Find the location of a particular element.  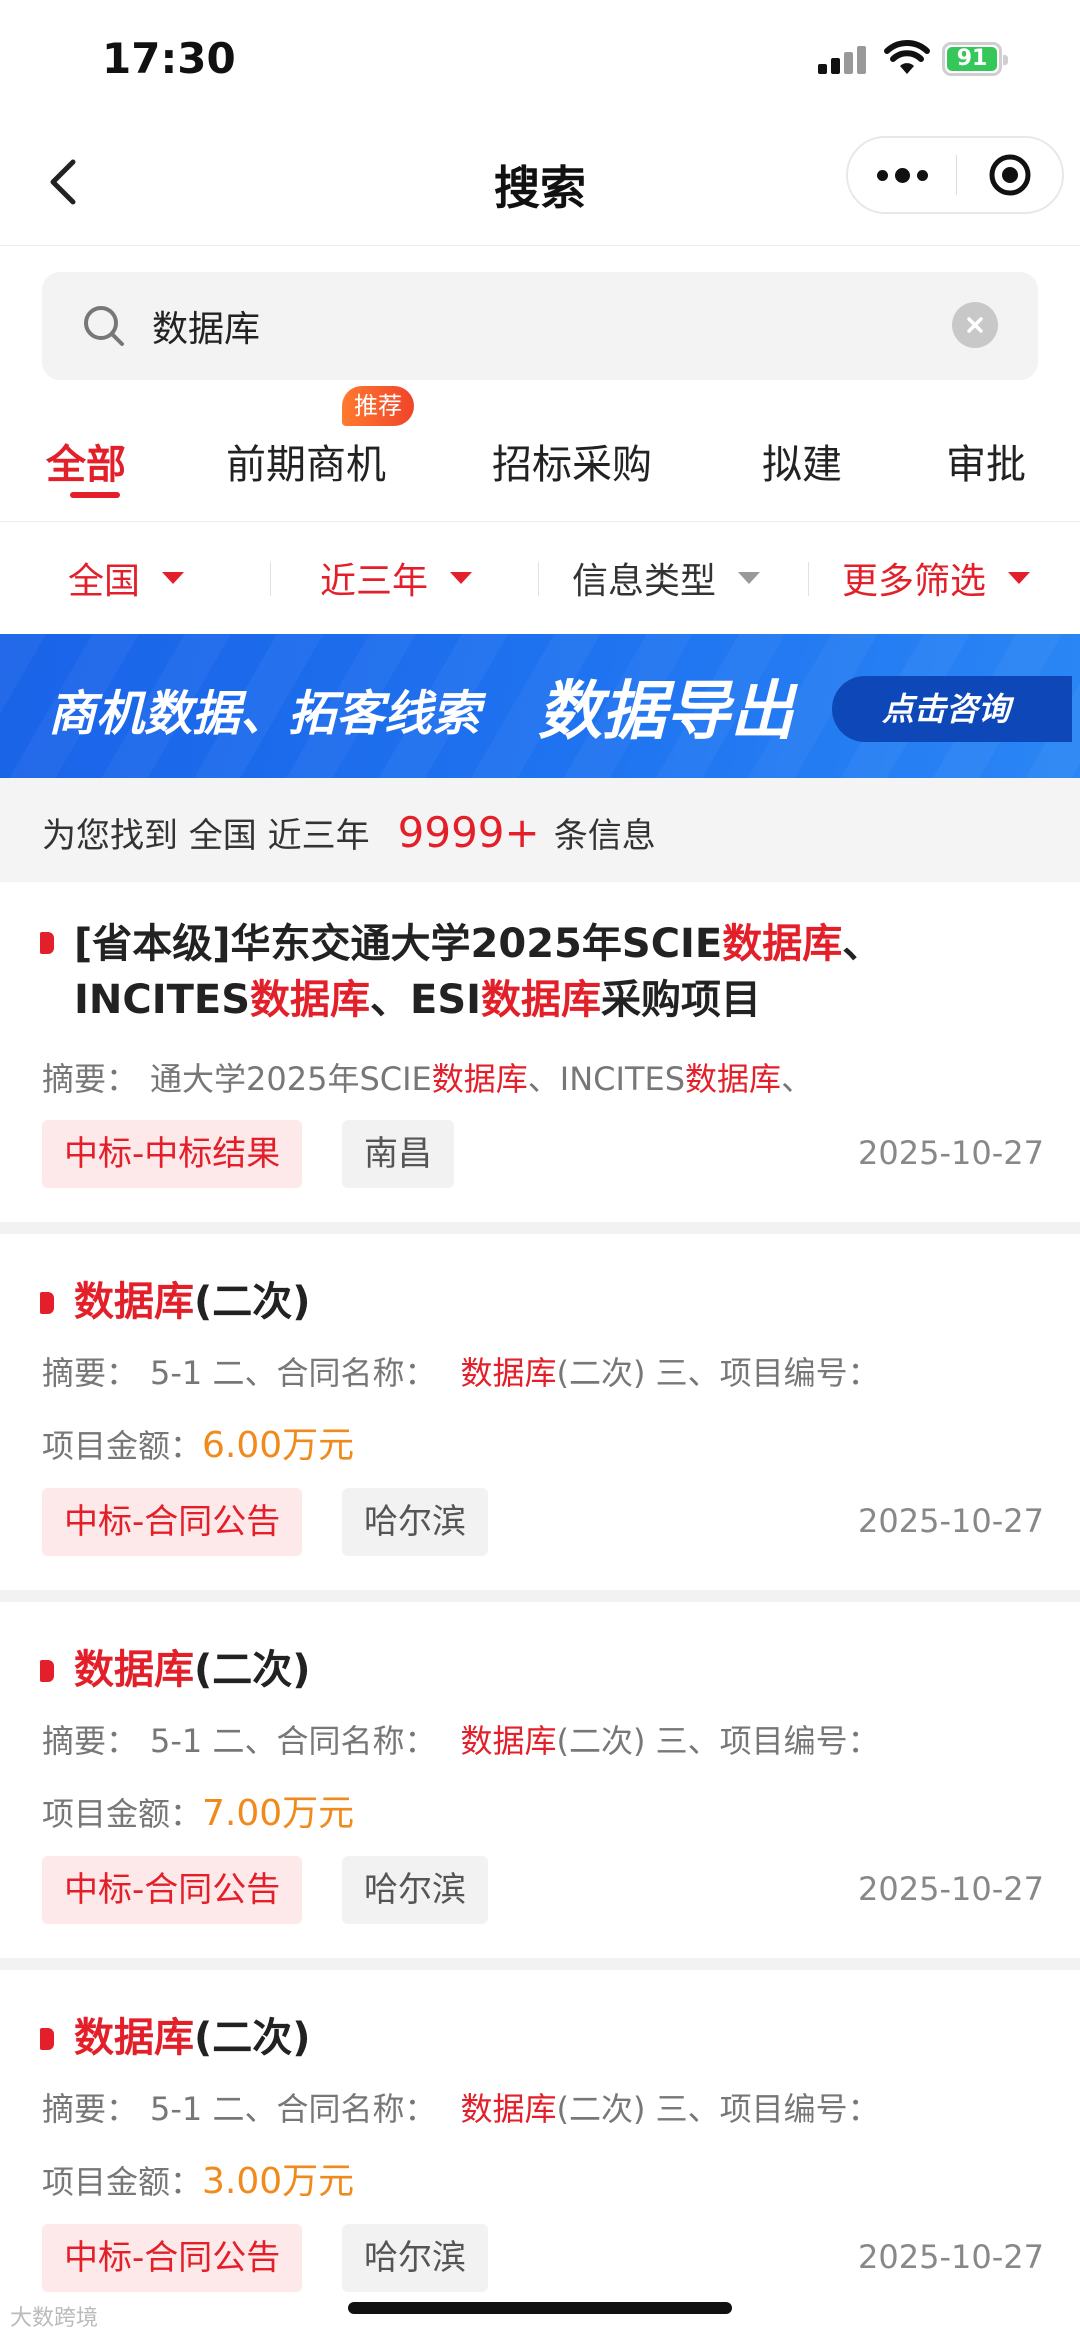

filter-info-type: 信息类型 is located at coordinates (666, 578).